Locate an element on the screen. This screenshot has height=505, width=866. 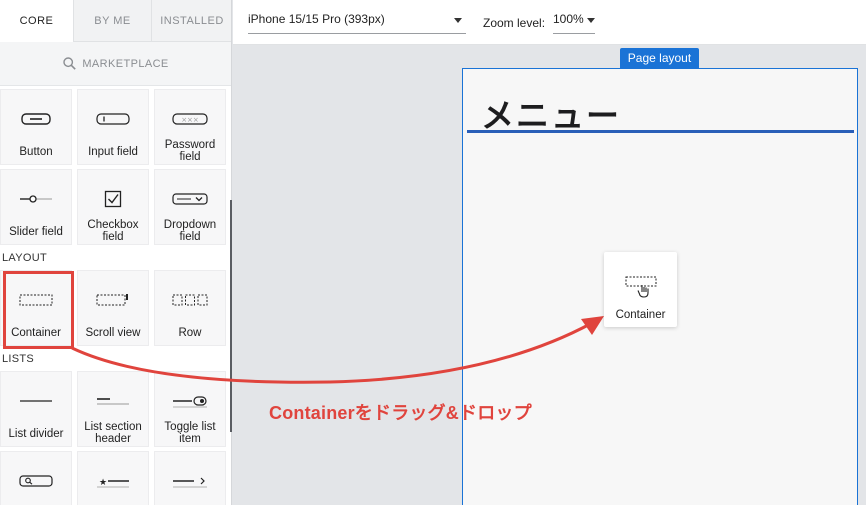
tile-label-line: Toggle list is located at coordinates (190, 427).